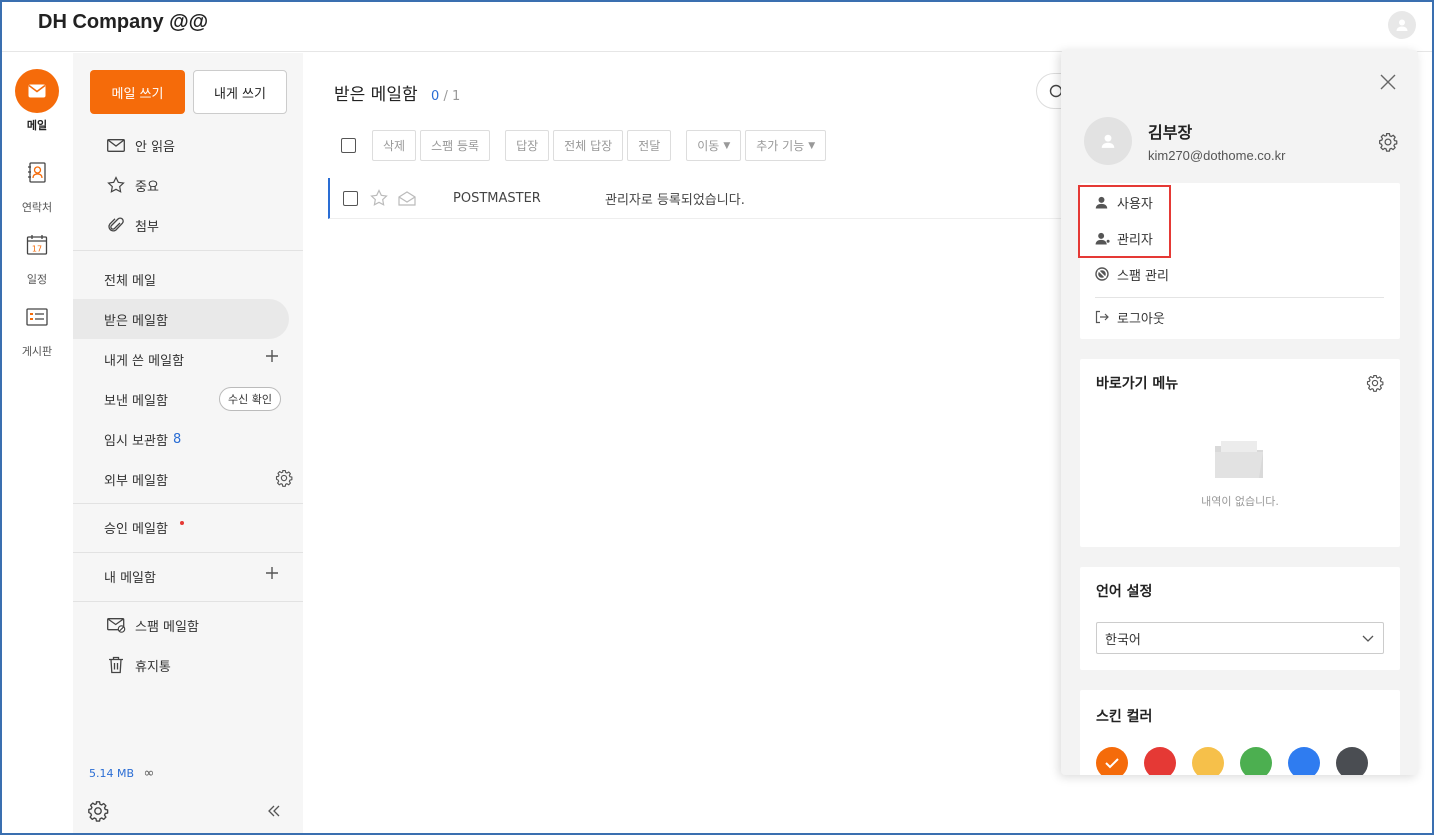 The height and width of the screenshot is (835, 1434). What do you see at coordinates (181, 319) in the screenshot?
I see `sidebar-item-inbox: 받은 메일함` at bounding box center [181, 319].